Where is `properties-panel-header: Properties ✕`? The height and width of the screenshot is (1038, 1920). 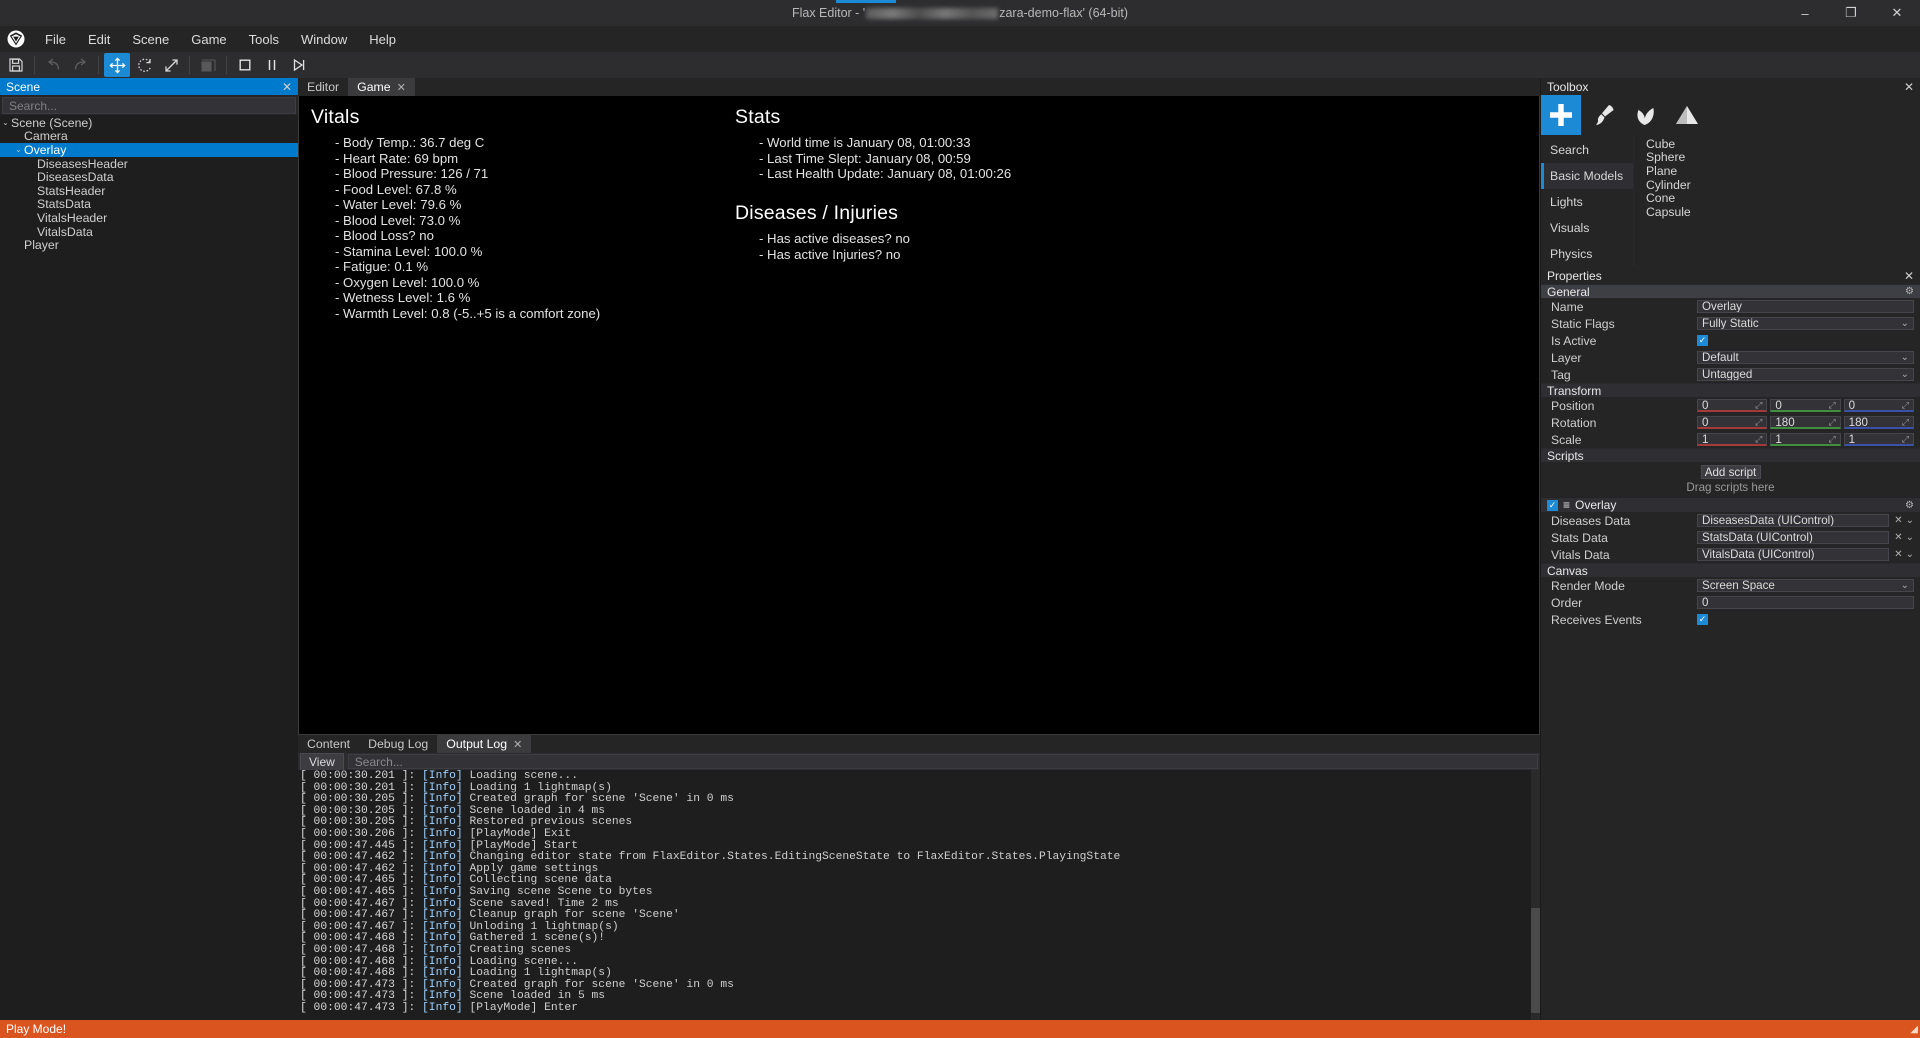 properties-panel-header: Properties ✕ is located at coordinates (1730, 275).